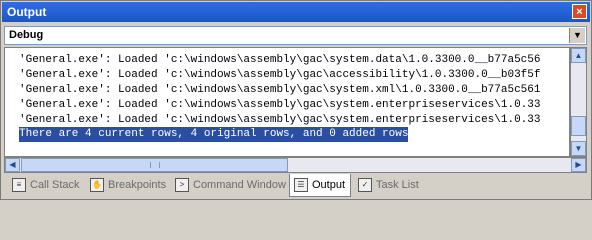 The image size is (592, 240). I want to click on scroll-left-icon: ◀, so click(12, 165).